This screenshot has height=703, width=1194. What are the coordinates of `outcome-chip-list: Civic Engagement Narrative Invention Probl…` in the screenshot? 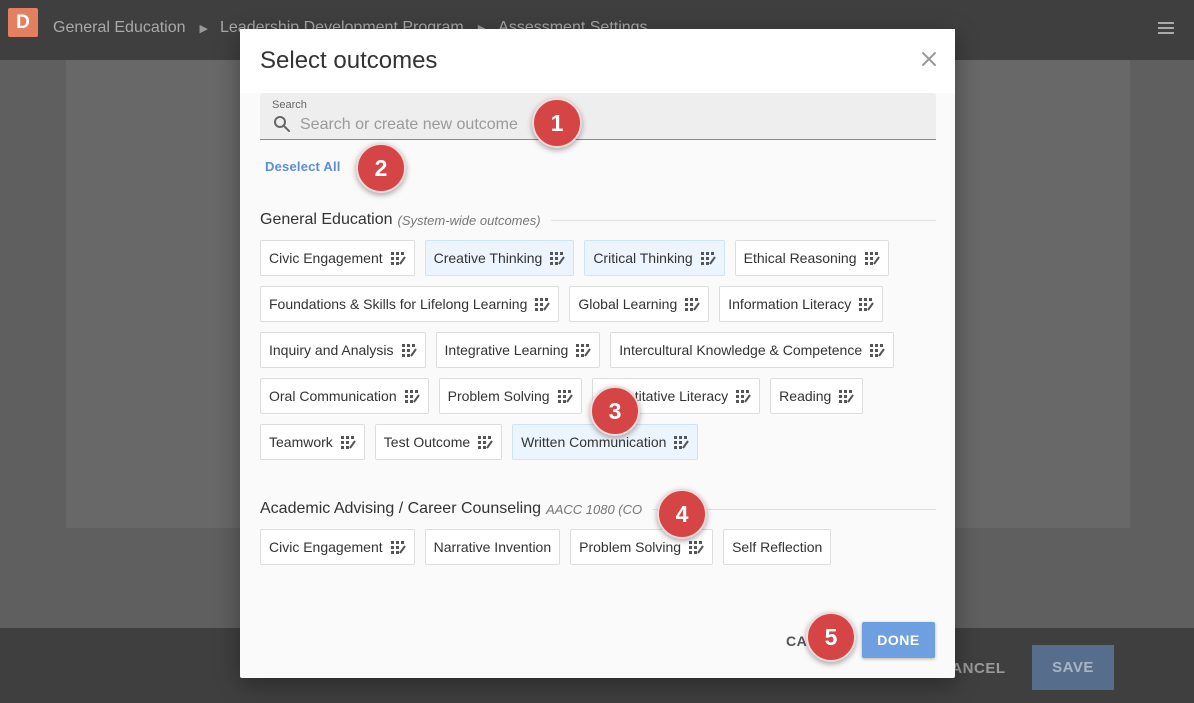 It's located at (605, 552).